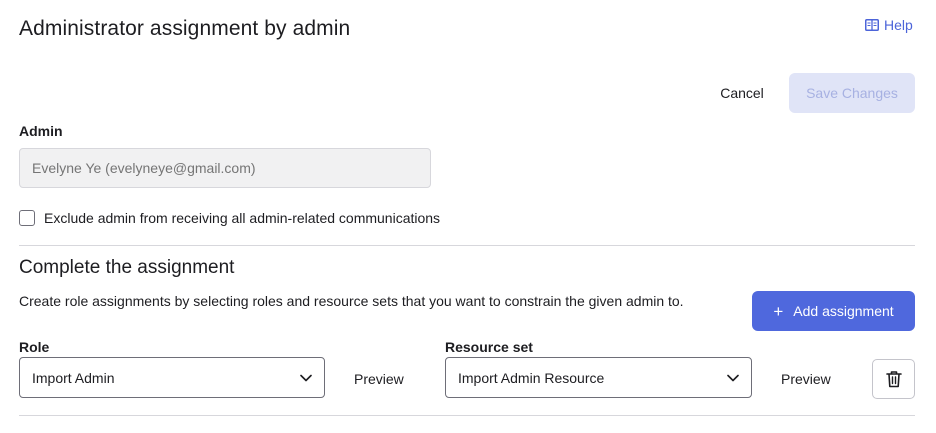 The image size is (936, 433). I want to click on resource-set-preview-link: Preview, so click(806, 379).